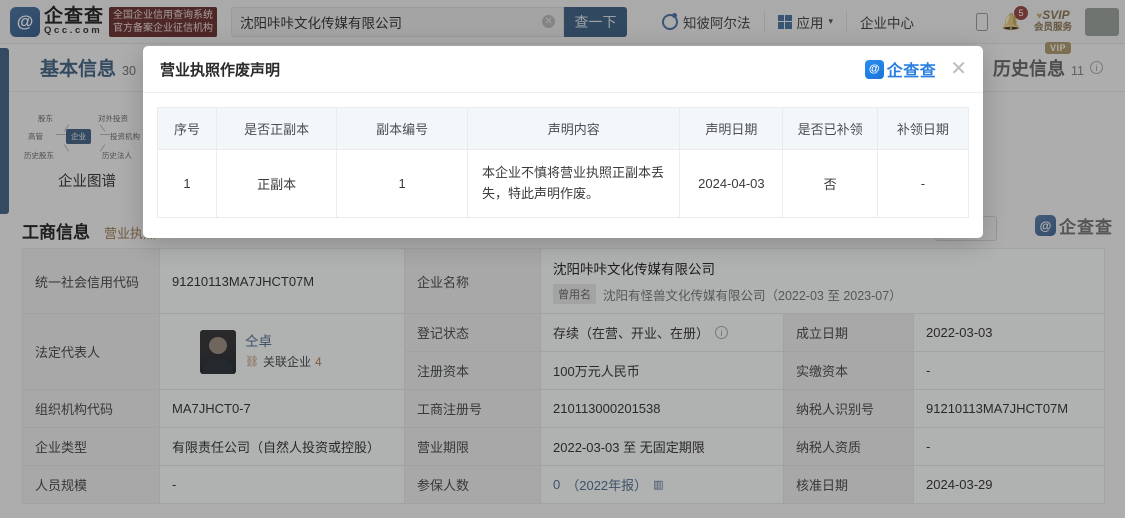  What do you see at coordinates (923, 183) in the screenshot?
I see `cell-reissue-date: -` at bounding box center [923, 183].